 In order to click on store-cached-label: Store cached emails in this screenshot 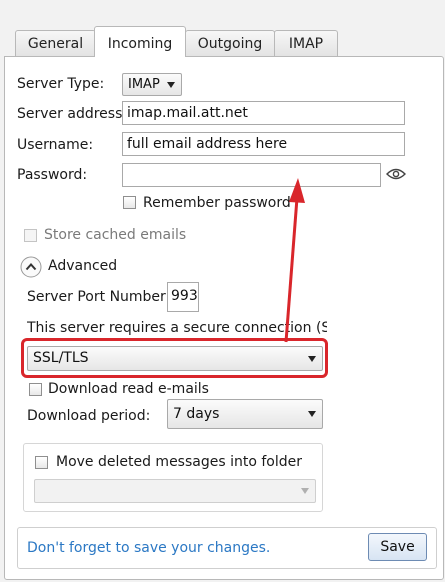, I will do `click(115, 235)`.